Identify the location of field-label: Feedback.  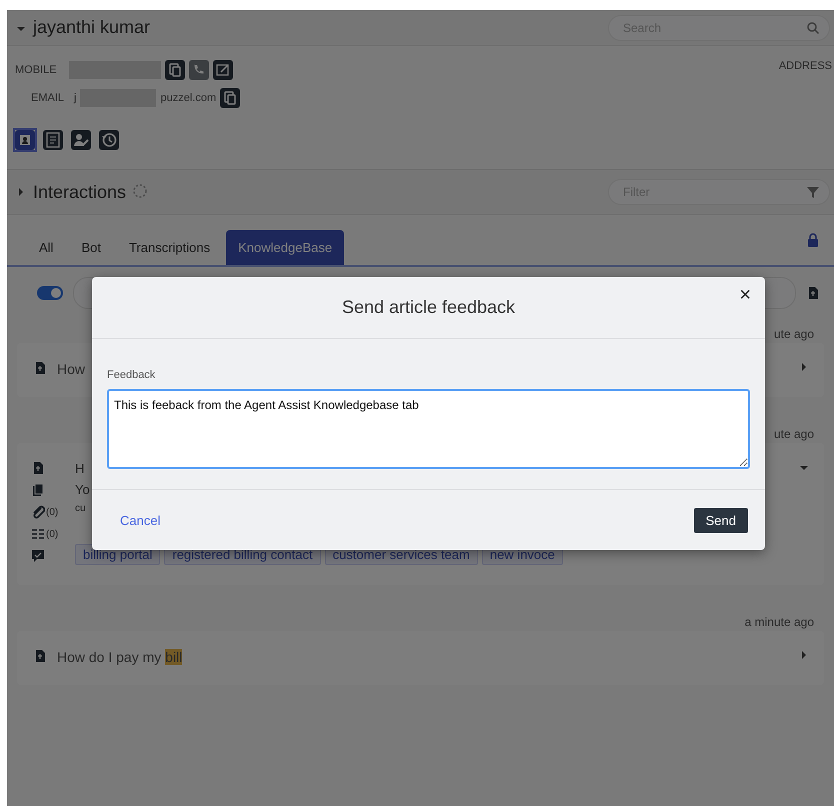
(131, 375).